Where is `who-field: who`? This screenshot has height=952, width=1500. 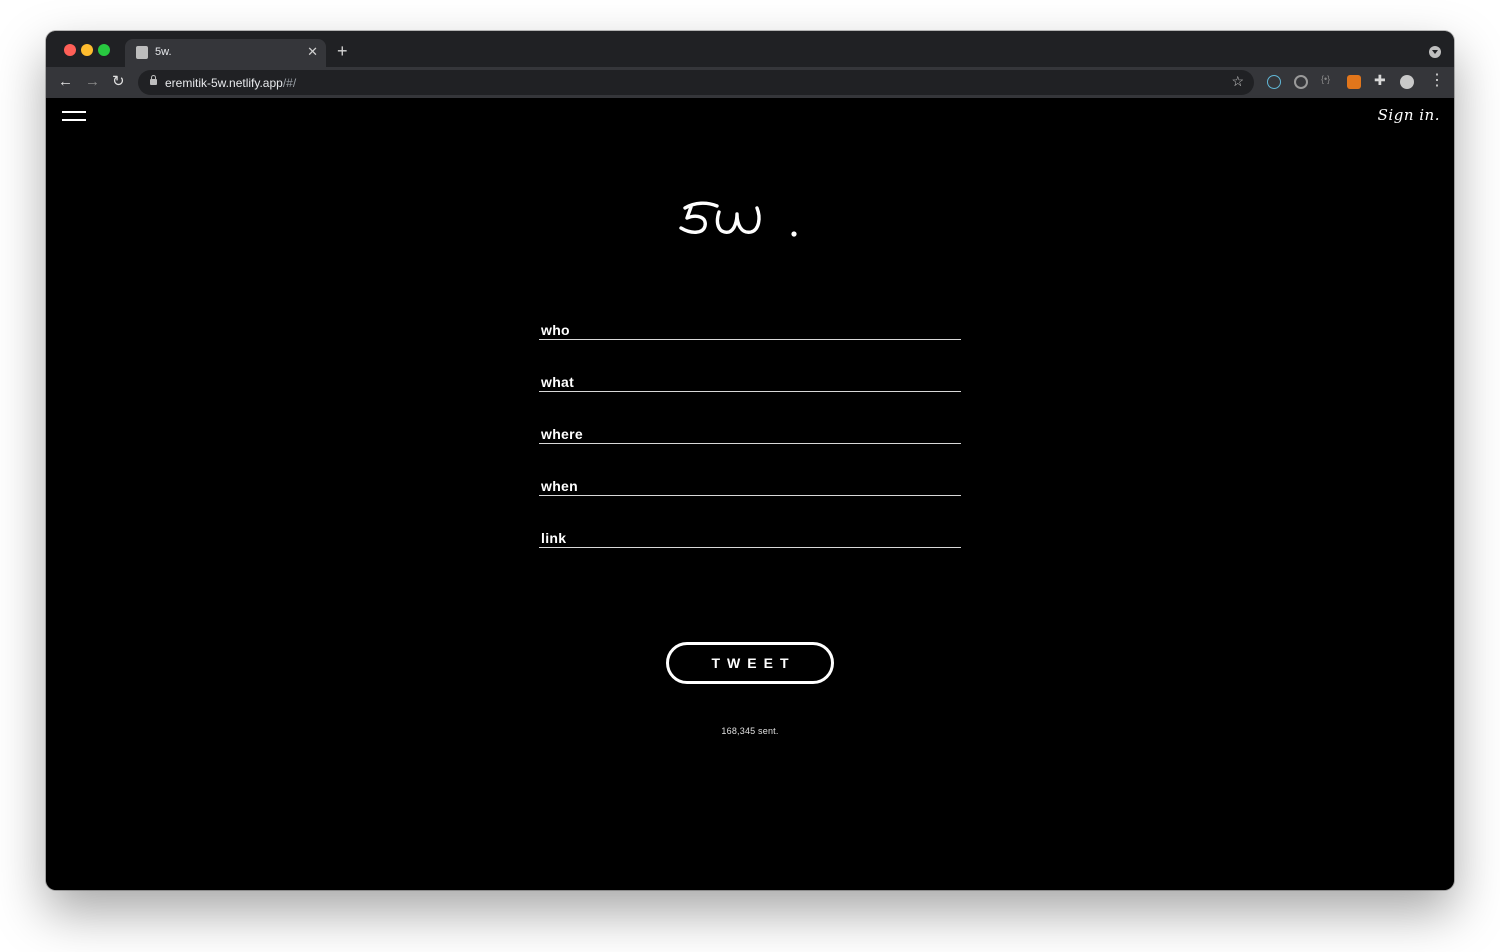 who-field: who is located at coordinates (750, 348).